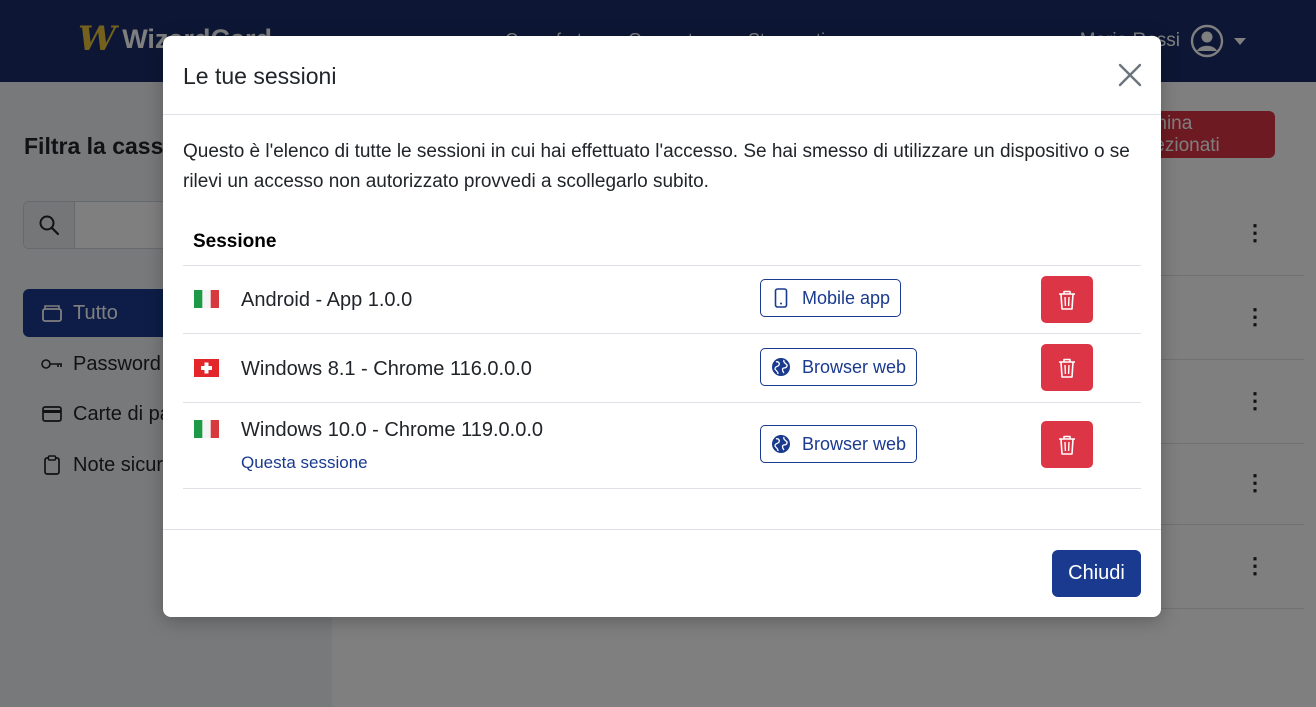 The image size is (1316, 707). Describe the element at coordinates (1096, 573) in the screenshot. I see `close-button: Chiudi` at that location.